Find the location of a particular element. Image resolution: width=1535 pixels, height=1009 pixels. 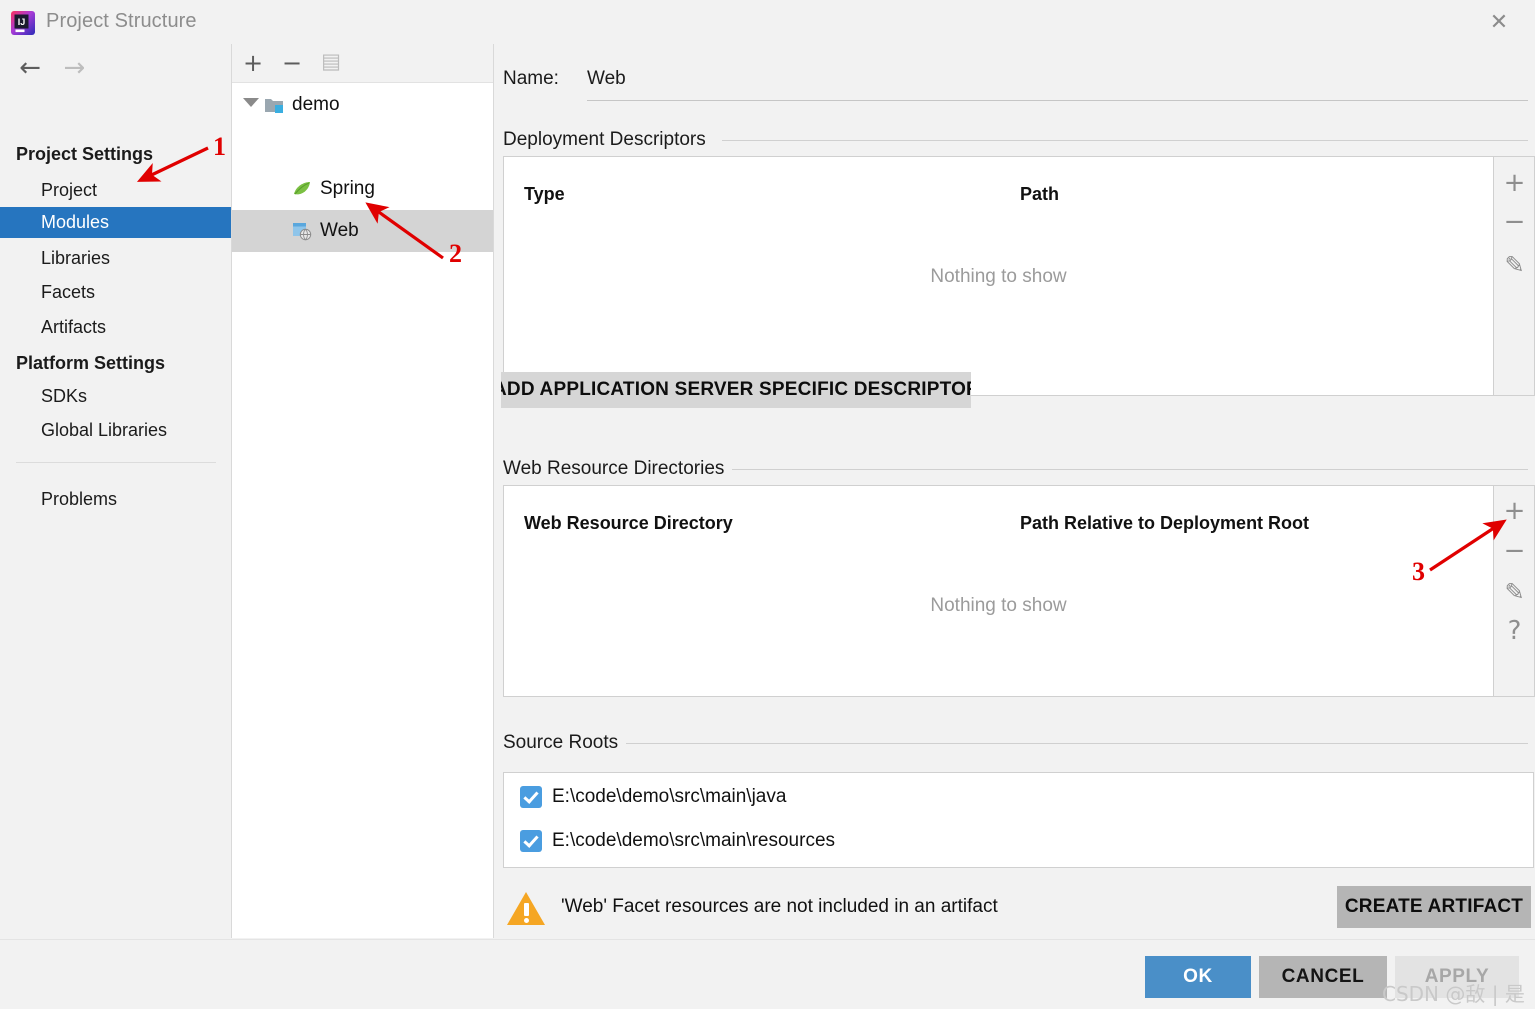

forward-arrow-icon: → is located at coordinates (74, 68).